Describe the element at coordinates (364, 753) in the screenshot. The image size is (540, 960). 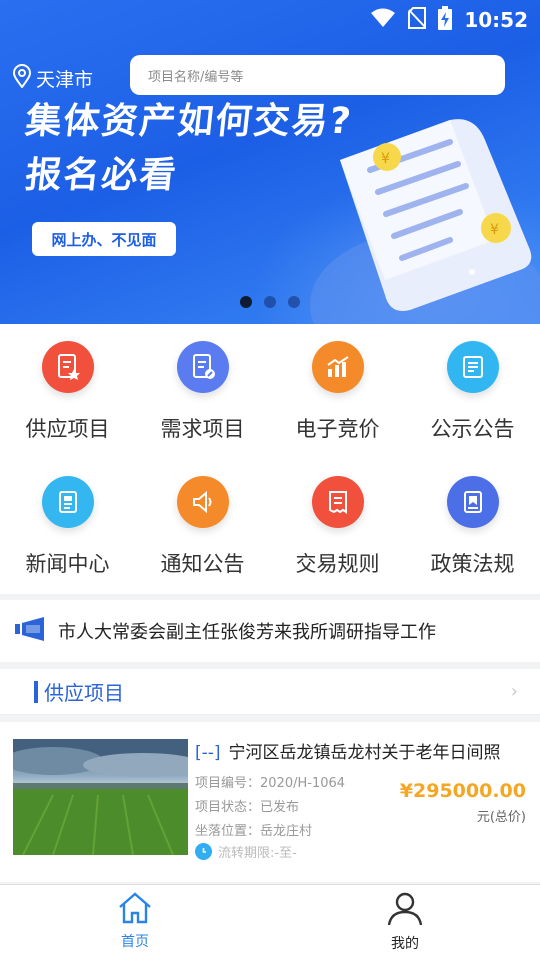
I see `project-title-text: 宁河区岳龙镇岳龙村关于老年日间照` at that location.